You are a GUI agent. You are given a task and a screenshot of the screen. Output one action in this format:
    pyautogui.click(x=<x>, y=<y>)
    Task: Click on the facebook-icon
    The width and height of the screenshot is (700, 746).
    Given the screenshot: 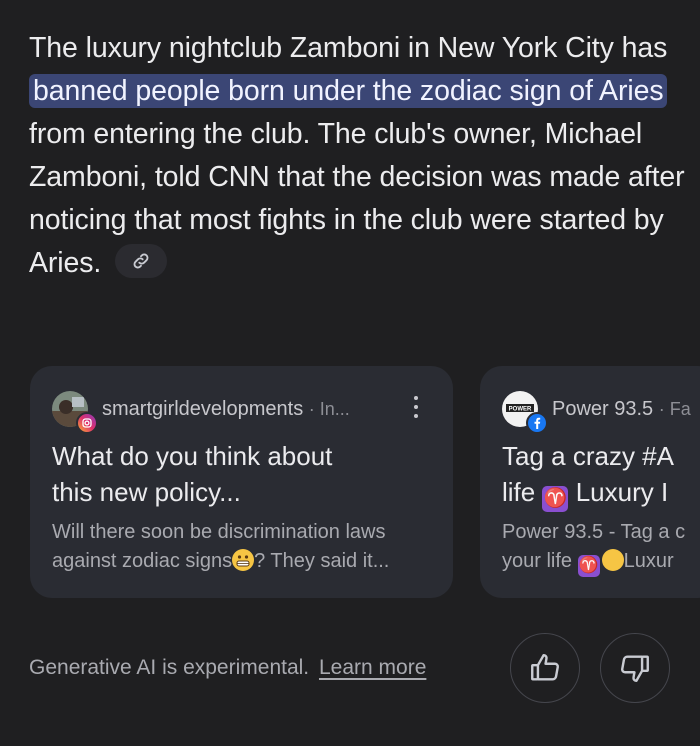 What is the action you would take?
    pyautogui.click(x=537, y=423)
    